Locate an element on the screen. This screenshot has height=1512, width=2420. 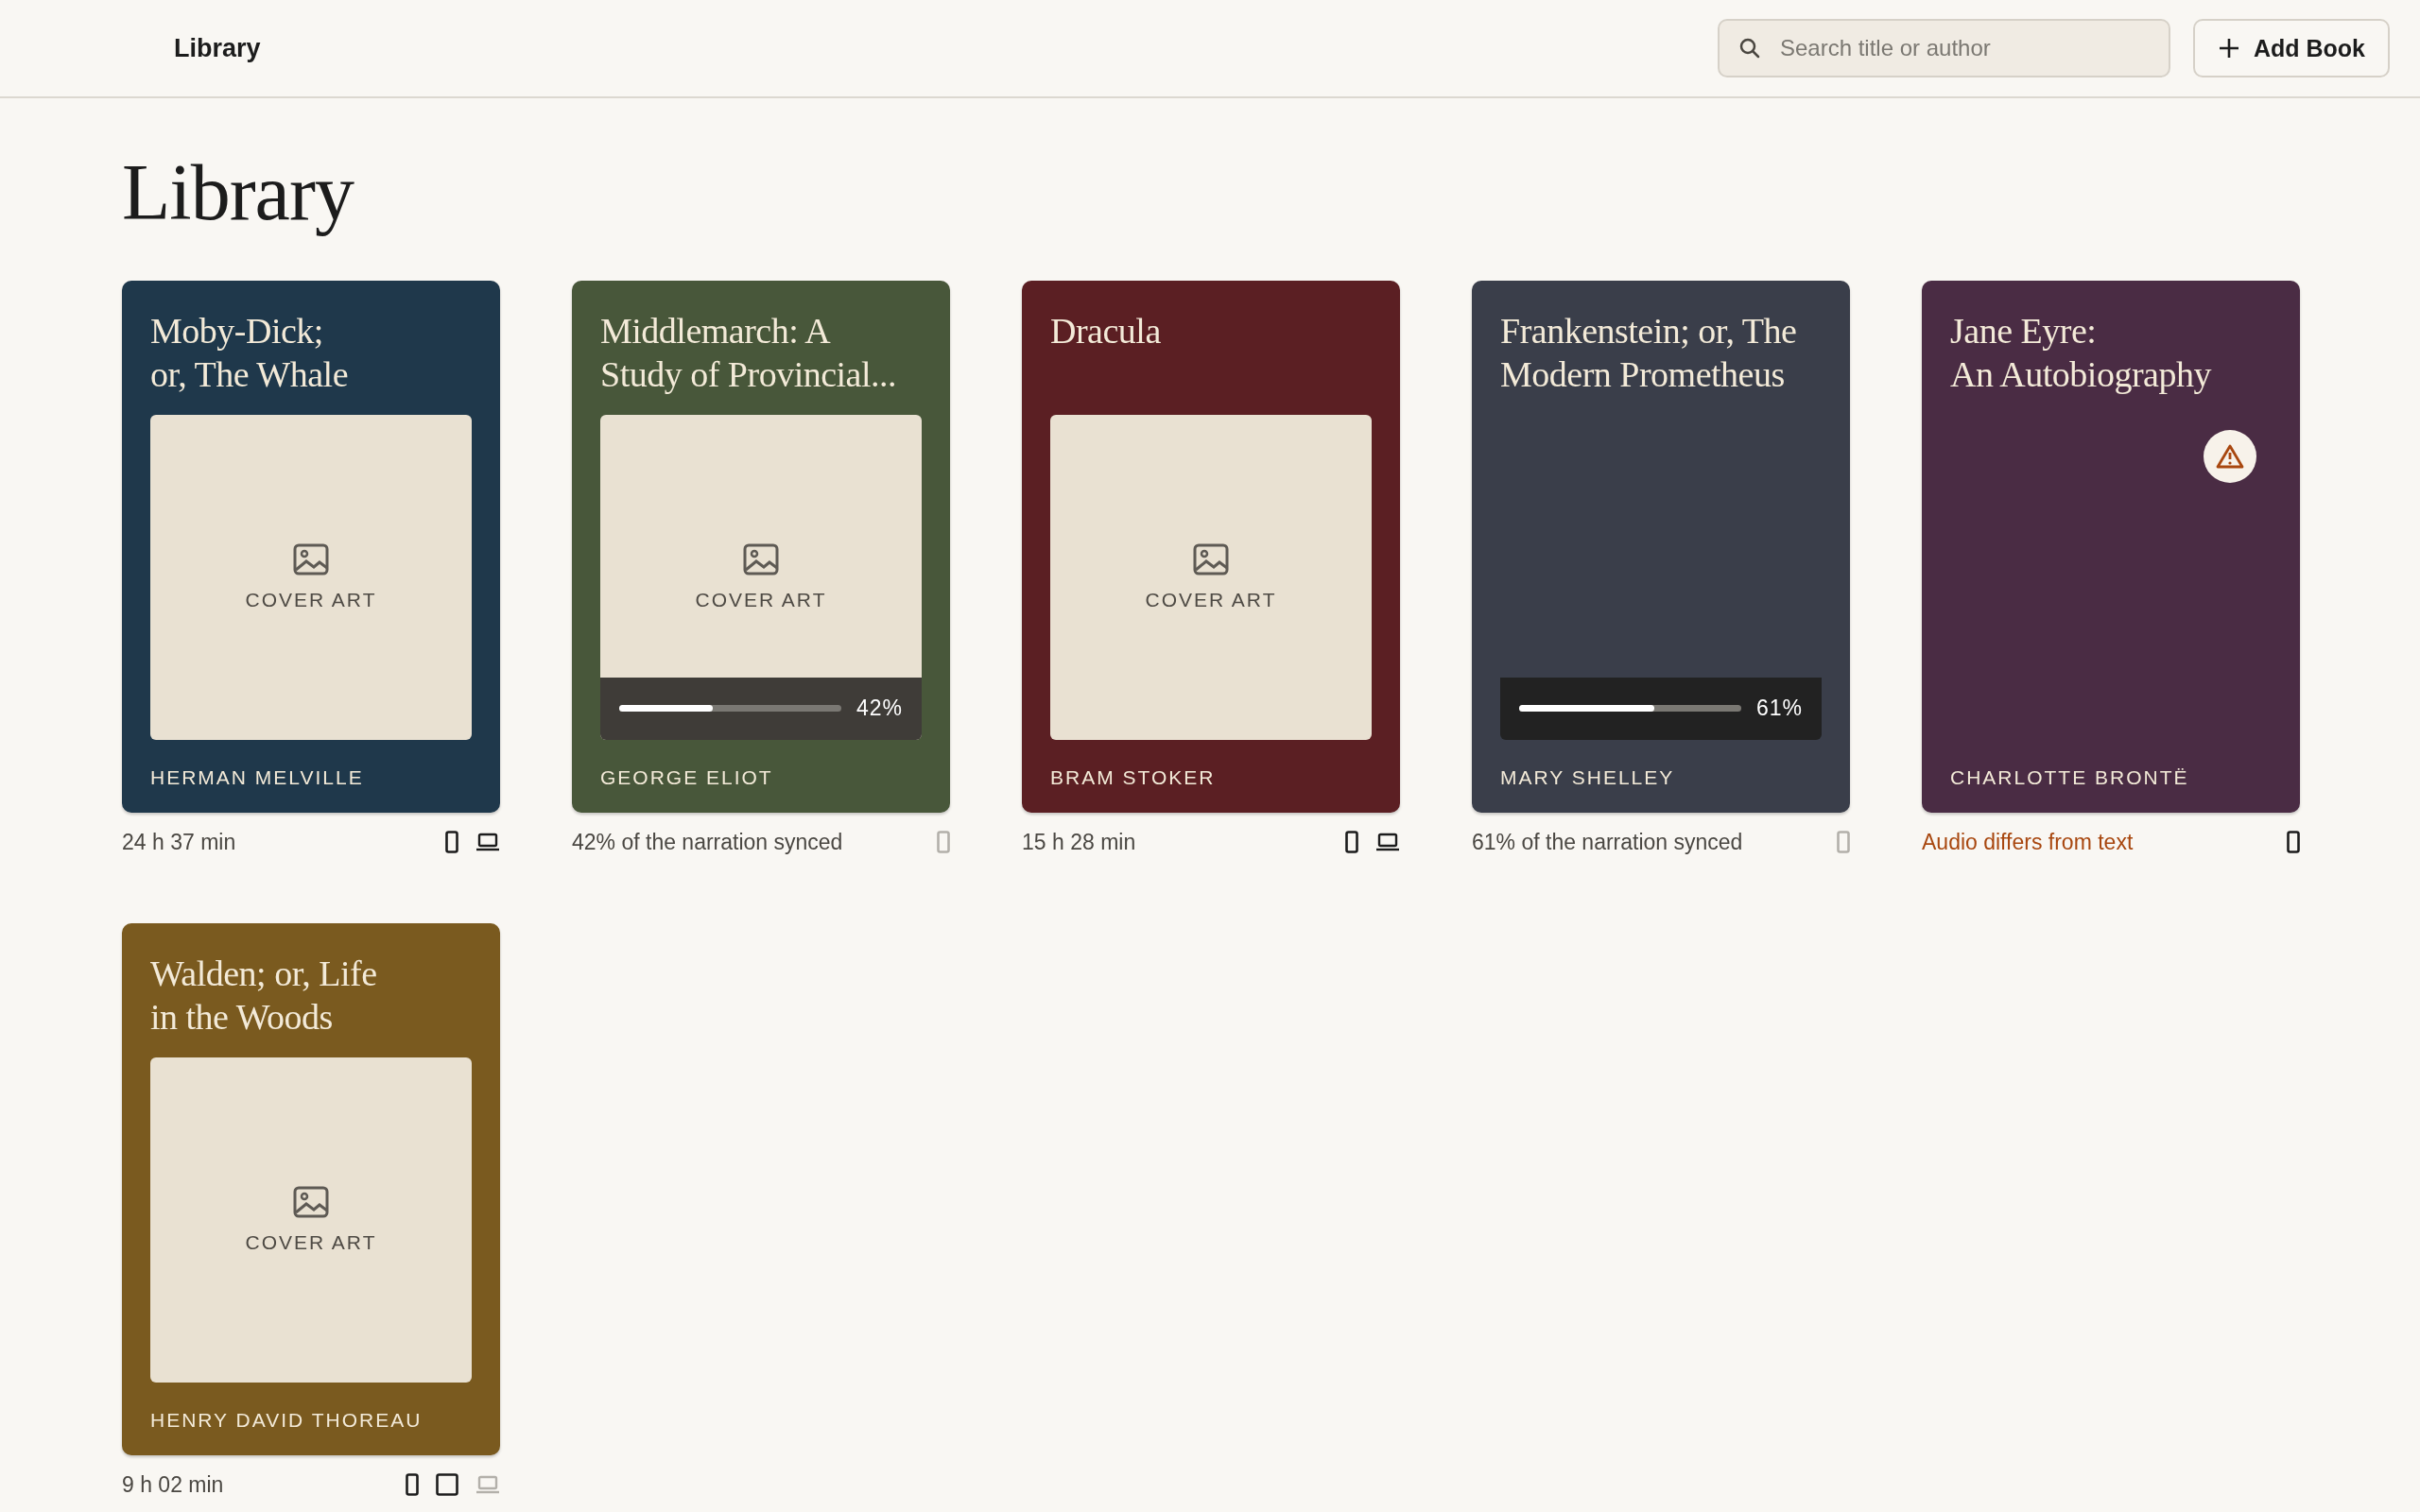
book-title: Moby-Dick; or, The Whale is located at coordinates (249, 352).